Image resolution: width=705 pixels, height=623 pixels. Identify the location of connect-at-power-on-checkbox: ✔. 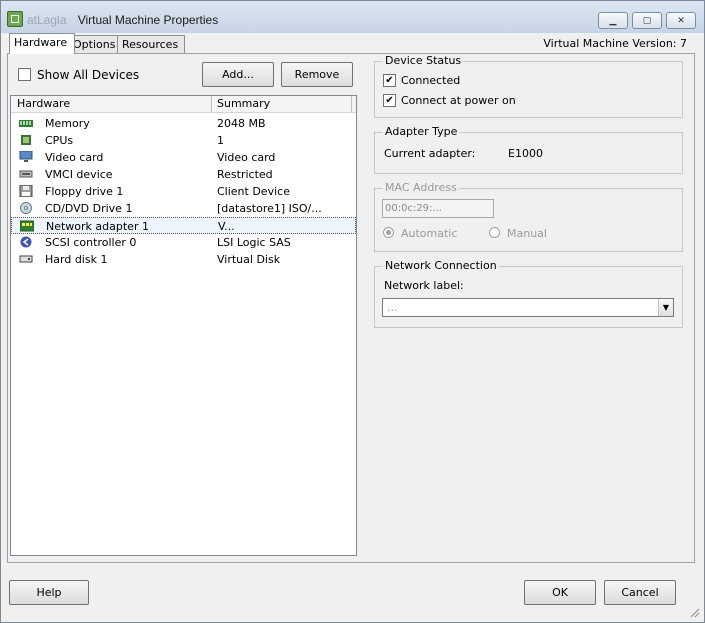
(389, 100).